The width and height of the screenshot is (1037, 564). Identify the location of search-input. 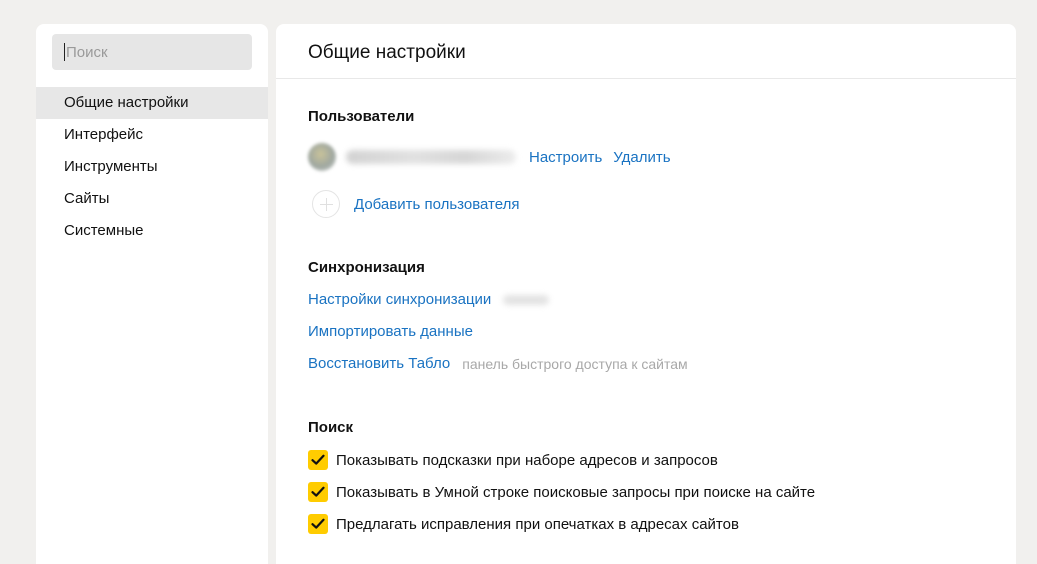
(156, 52).